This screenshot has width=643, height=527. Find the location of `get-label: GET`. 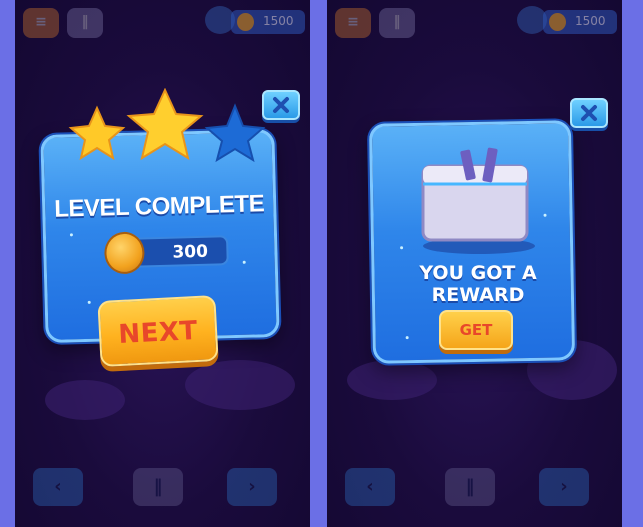

get-label: GET is located at coordinates (476, 330).